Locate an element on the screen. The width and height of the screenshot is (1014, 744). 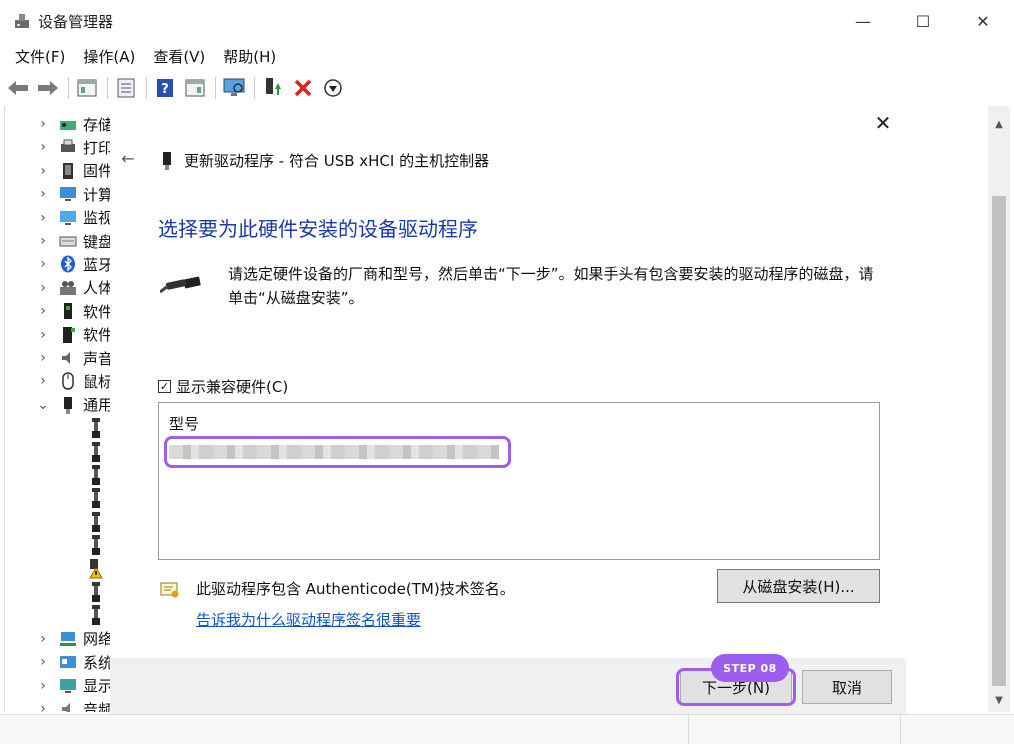
tree-item: › 固件 is located at coordinates (57, 171).